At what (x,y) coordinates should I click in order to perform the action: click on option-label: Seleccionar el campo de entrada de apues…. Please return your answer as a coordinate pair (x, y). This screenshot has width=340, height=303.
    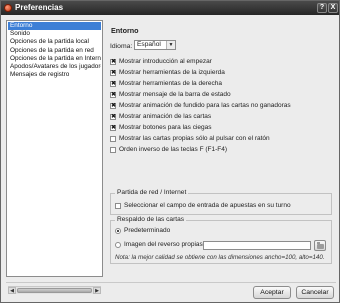
    Looking at the image, I should click on (207, 205).